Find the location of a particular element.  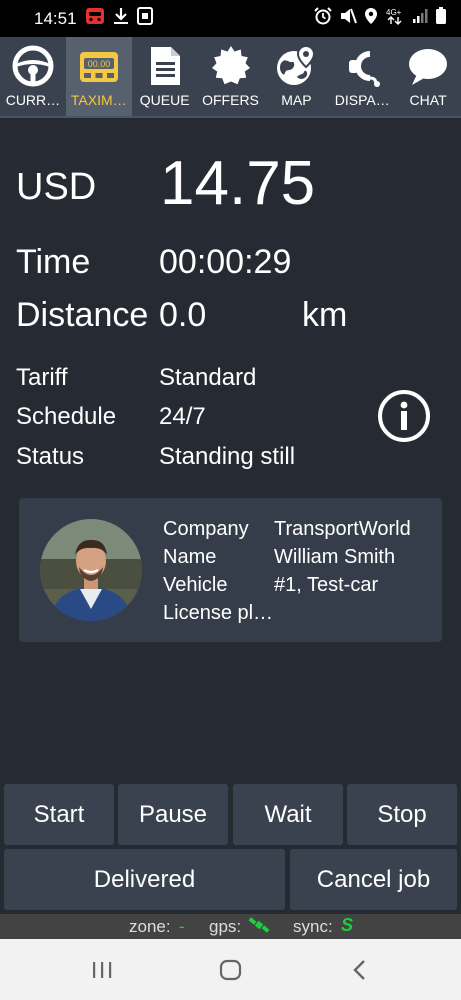

status-value: Standing still is located at coordinates (227, 456).